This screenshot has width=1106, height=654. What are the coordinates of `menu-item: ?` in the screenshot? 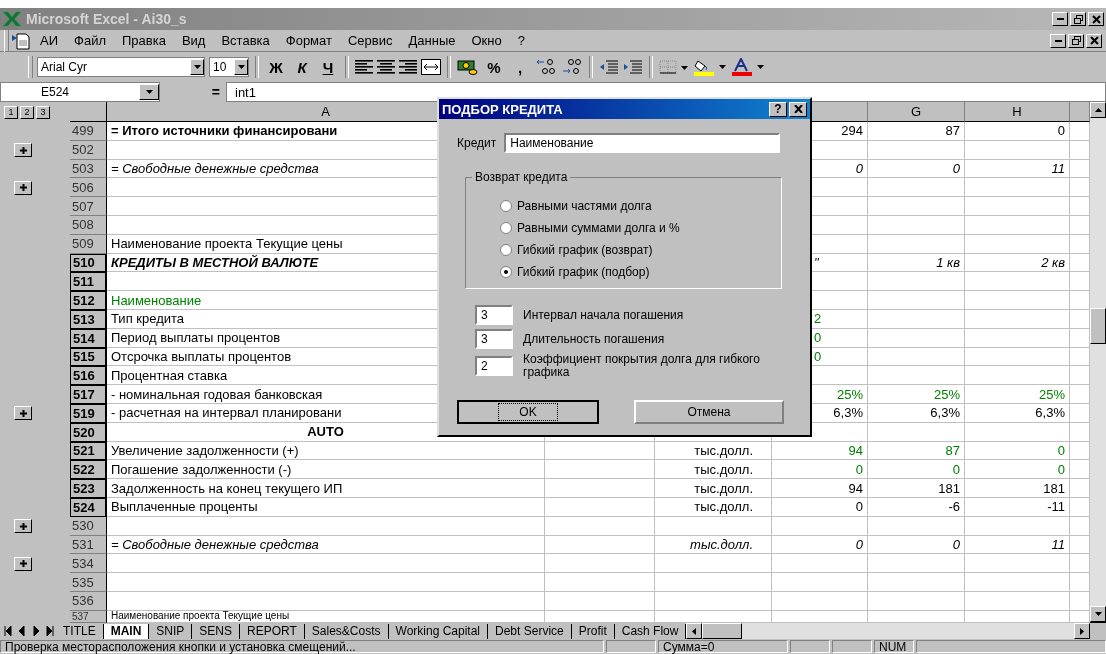 It's located at (521, 40).